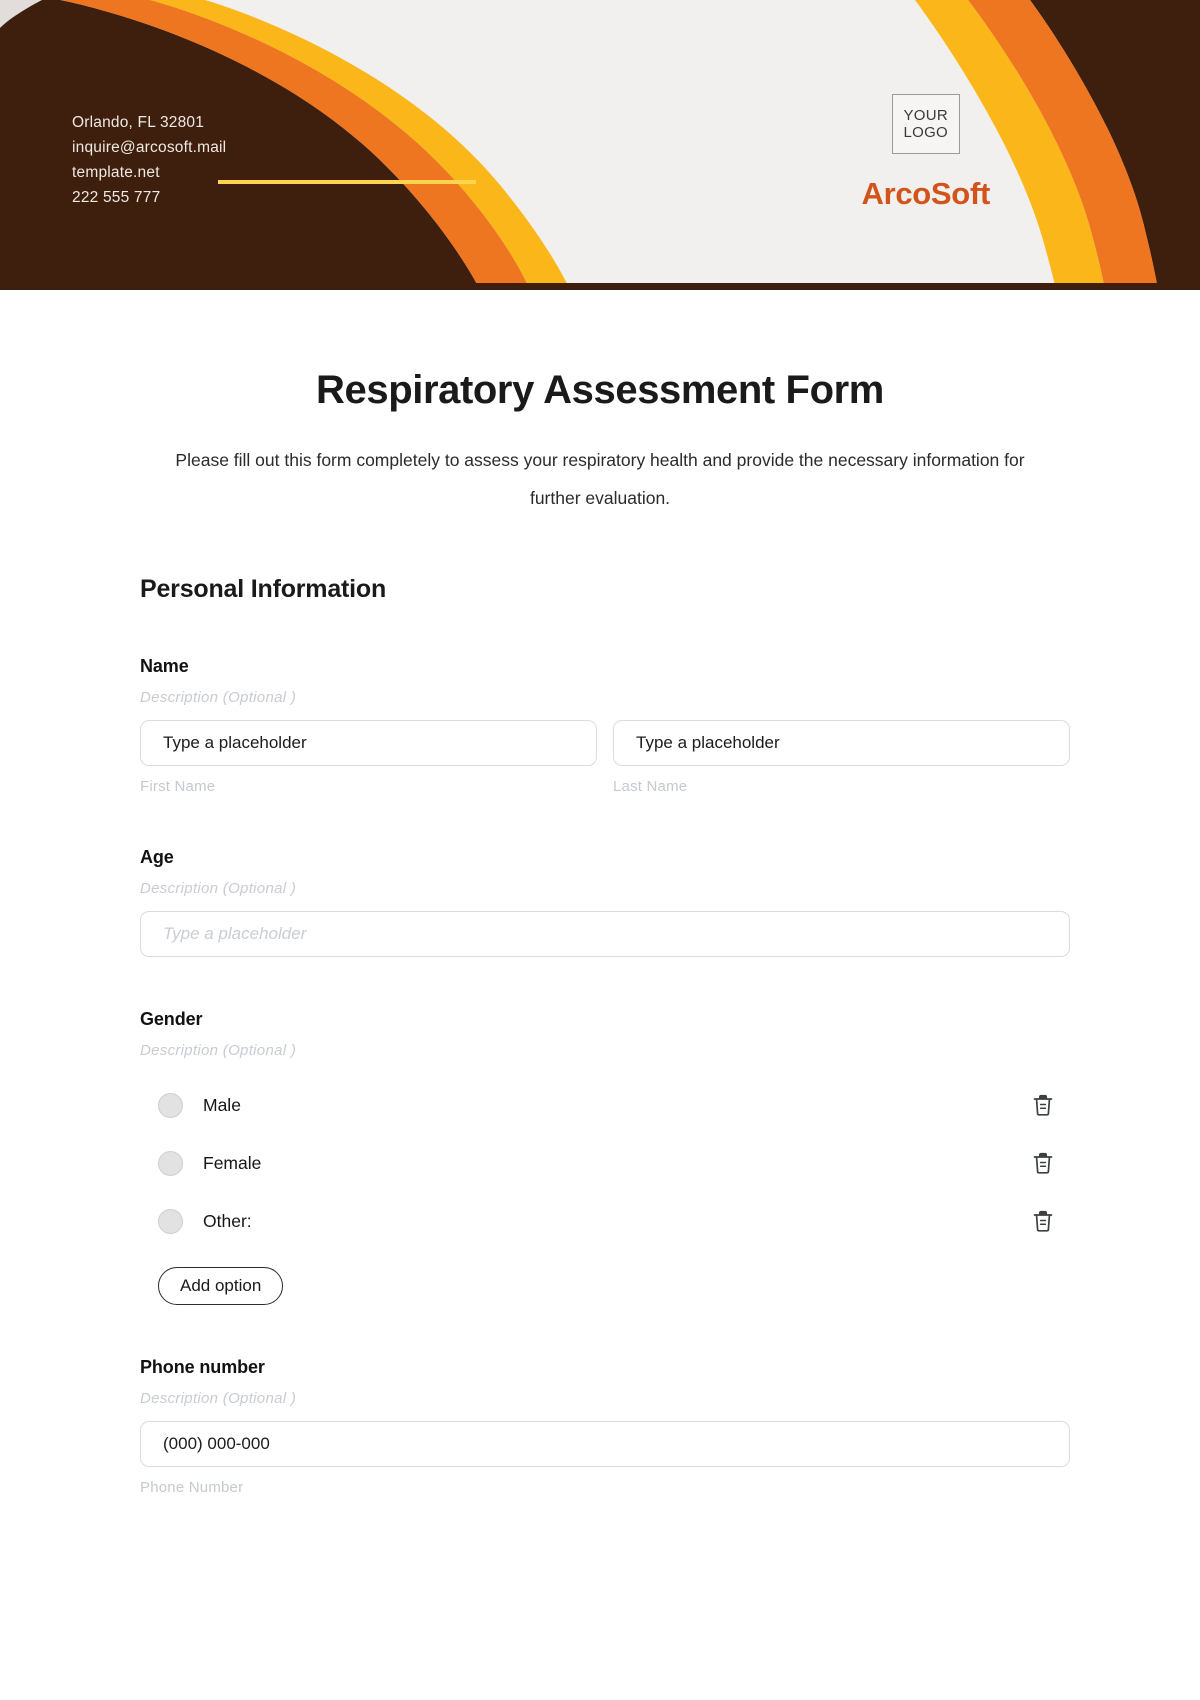 This screenshot has width=1200, height=1700. I want to click on logo-placeholder-box: YOUR LOGO, so click(925, 124).